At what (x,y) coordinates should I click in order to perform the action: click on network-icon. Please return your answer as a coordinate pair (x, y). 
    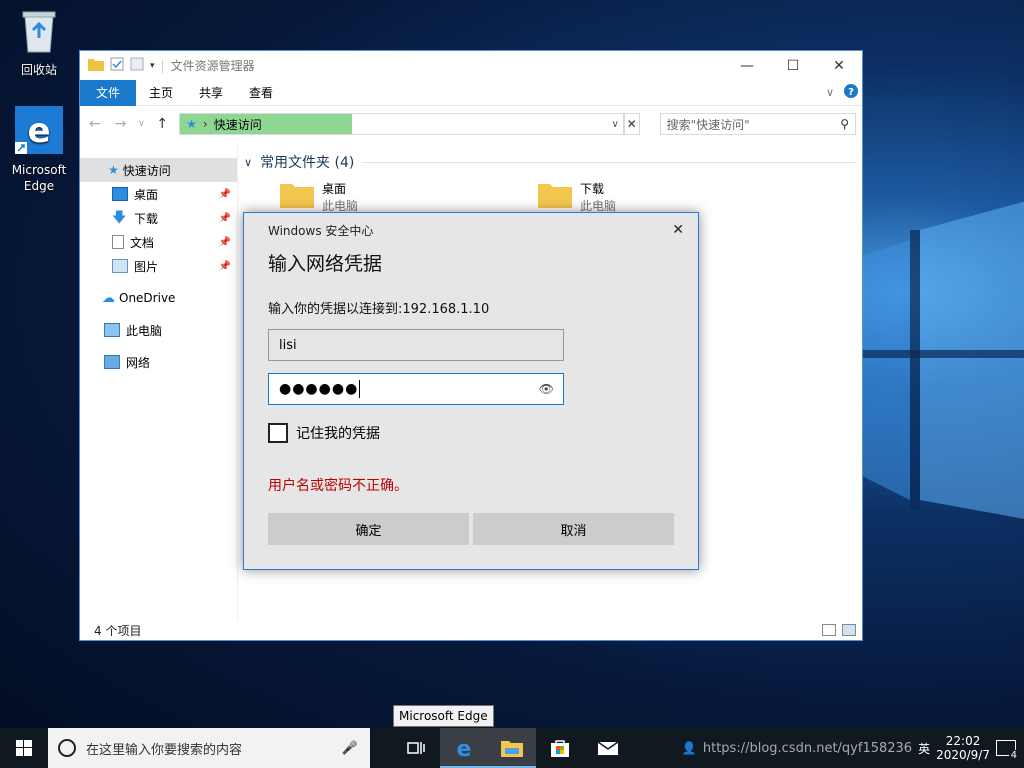
    Looking at the image, I should click on (112, 362).